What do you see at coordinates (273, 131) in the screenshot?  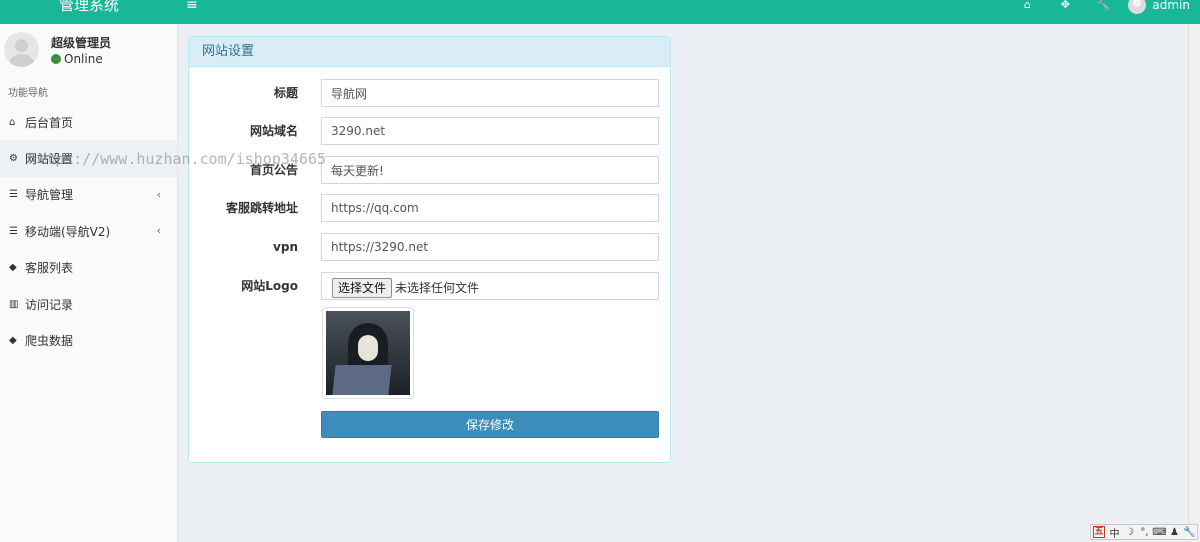 I see `domain-label: 网站域名` at bounding box center [273, 131].